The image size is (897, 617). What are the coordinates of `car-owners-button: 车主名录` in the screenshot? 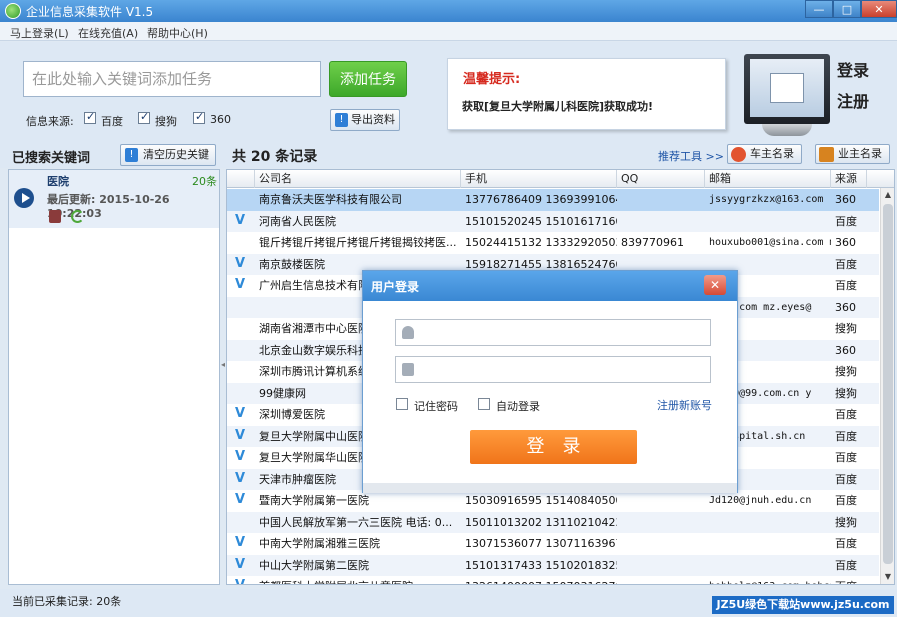 It's located at (764, 154).